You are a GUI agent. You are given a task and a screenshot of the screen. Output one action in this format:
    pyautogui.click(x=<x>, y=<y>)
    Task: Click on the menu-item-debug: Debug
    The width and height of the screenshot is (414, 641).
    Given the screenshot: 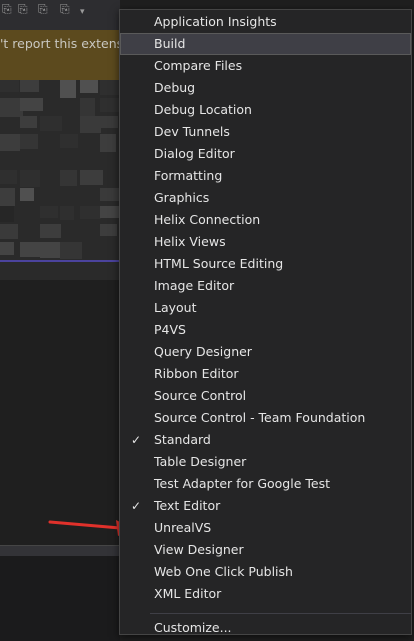 What is the action you would take?
    pyautogui.click(x=265, y=88)
    